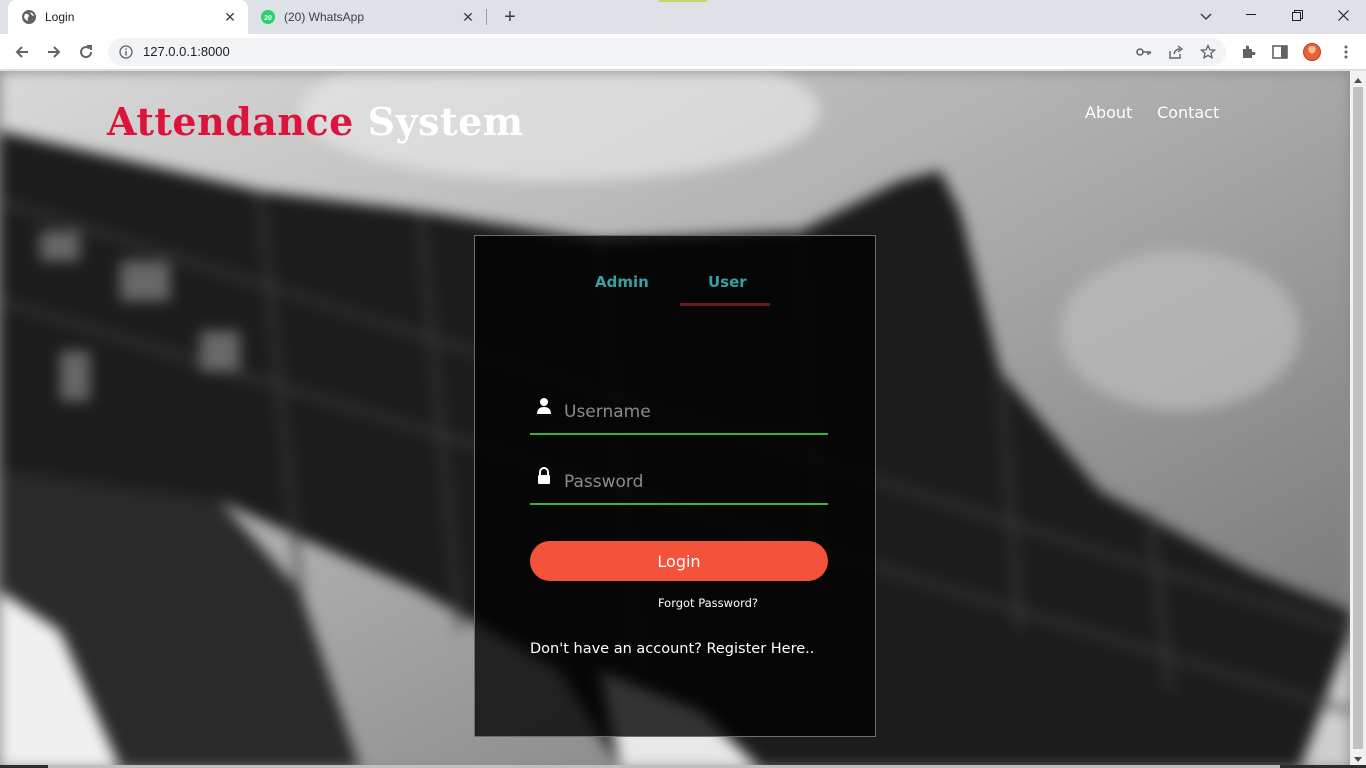 This screenshot has height=768, width=1366. What do you see at coordinates (693, 482) in the screenshot?
I see `password-input` at bounding box center [693, 482].